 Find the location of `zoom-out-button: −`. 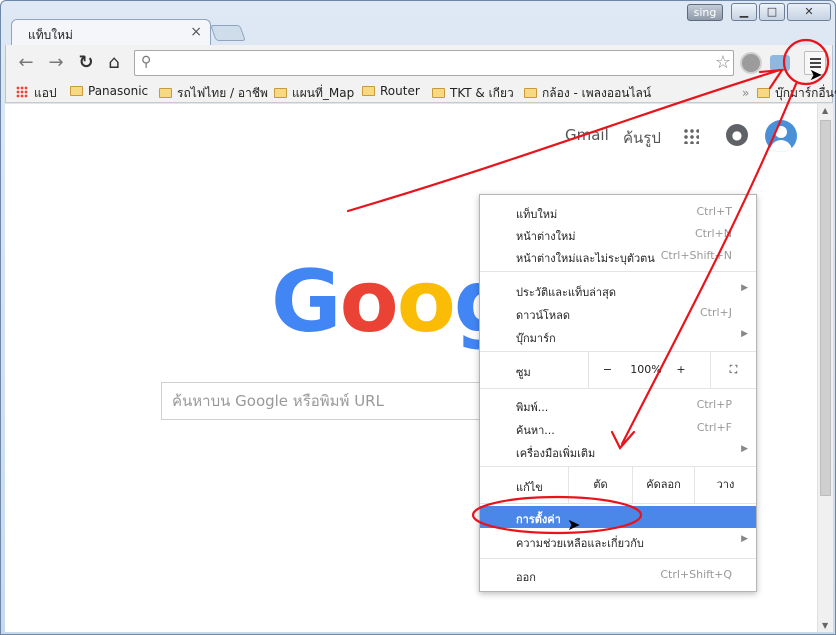

zoom-out-button: − is located at coordinates (607, 370).